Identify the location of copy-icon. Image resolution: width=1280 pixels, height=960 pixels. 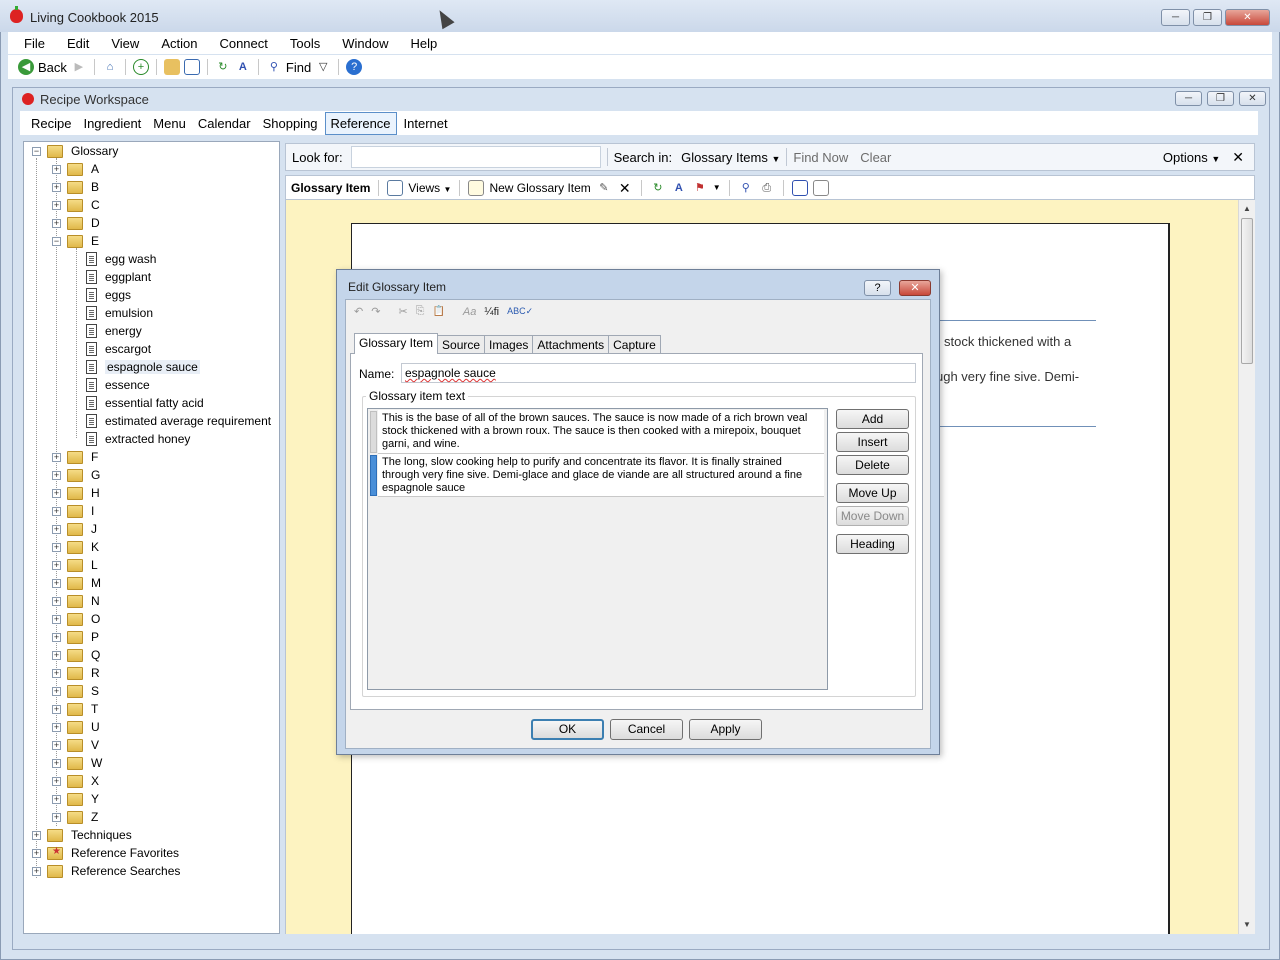
(799, 187).